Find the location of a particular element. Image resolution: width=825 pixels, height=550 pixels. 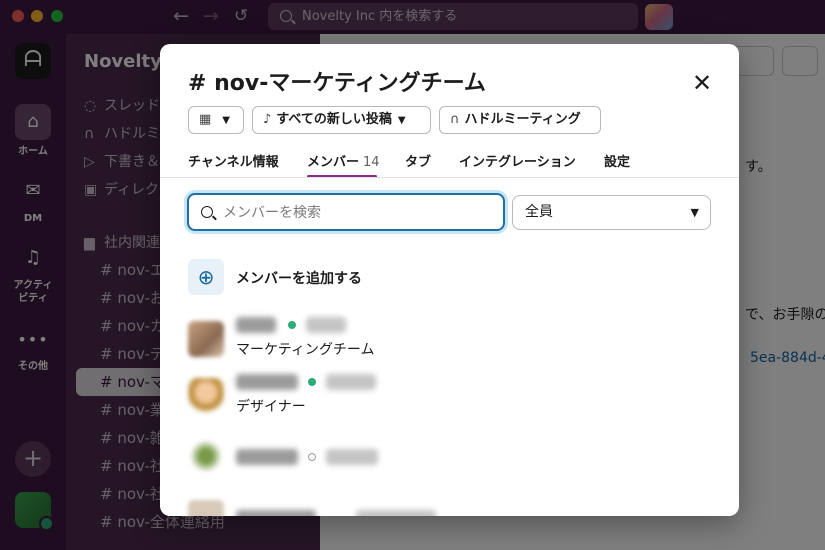

bell-icon: ♪ is located at coordinates (267, 119).